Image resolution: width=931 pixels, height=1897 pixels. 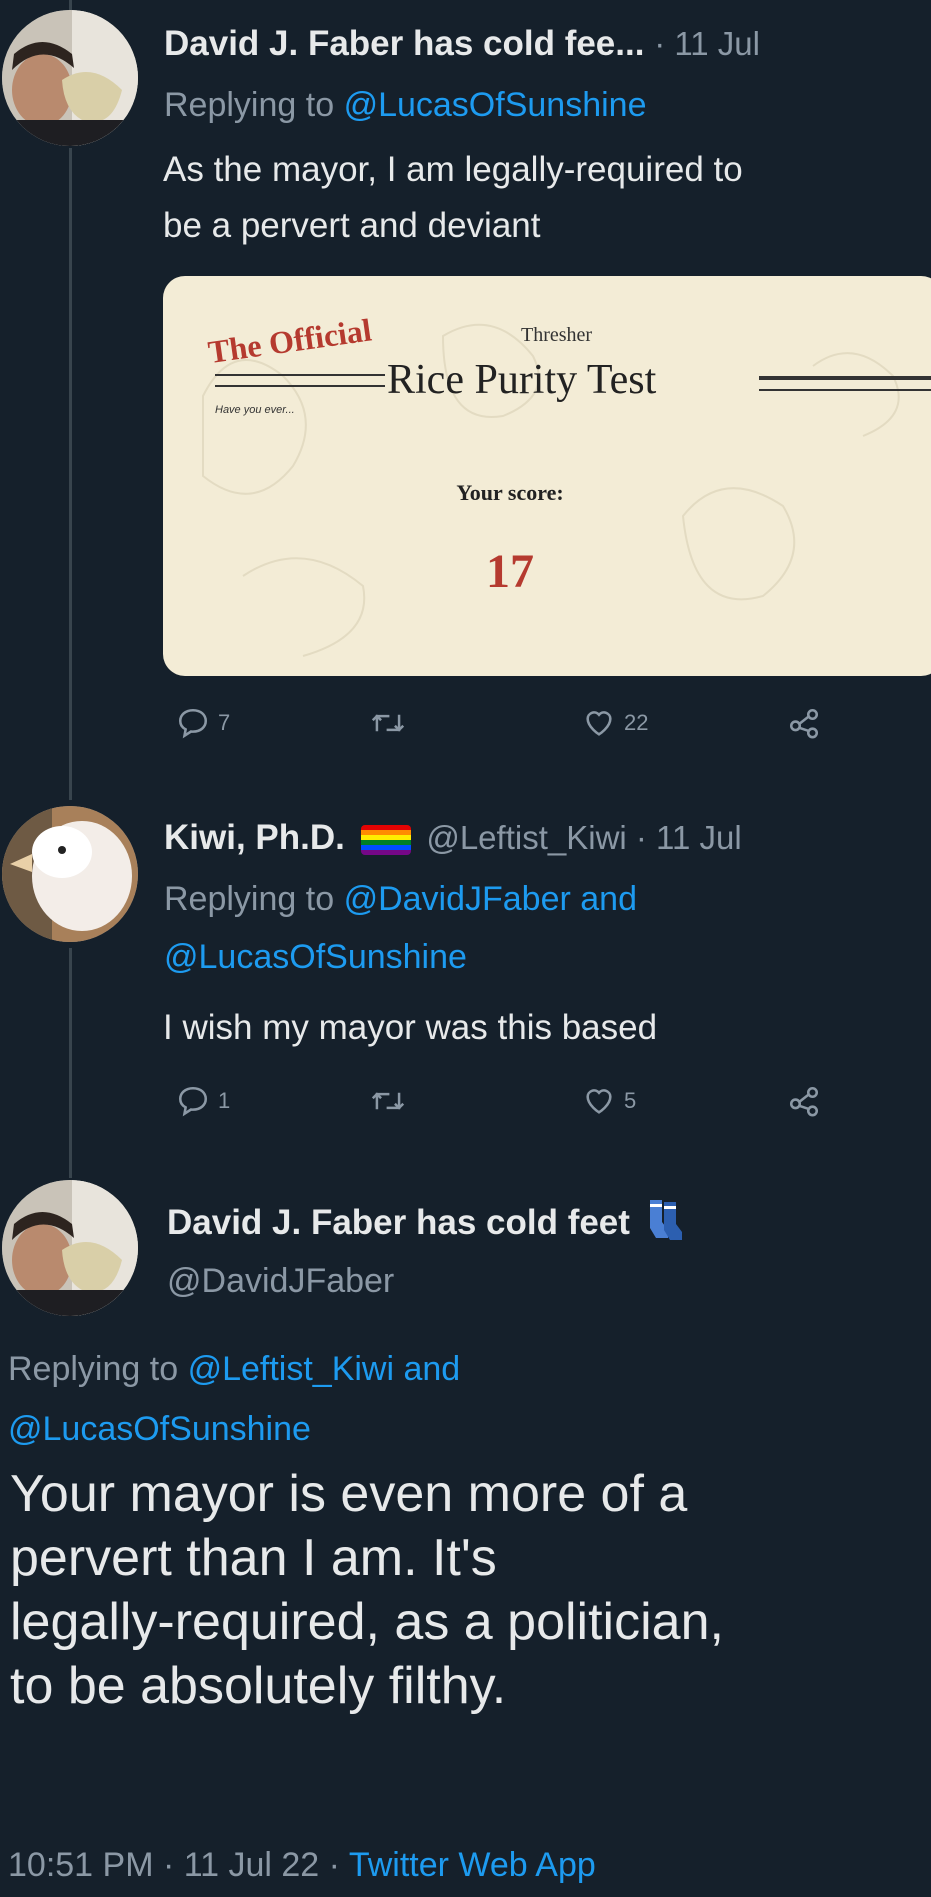 What do you see at coordinates (522, 380) in the screenshot?
I see `card-title: Rice Purity Test` at bounding box center [522, 380].